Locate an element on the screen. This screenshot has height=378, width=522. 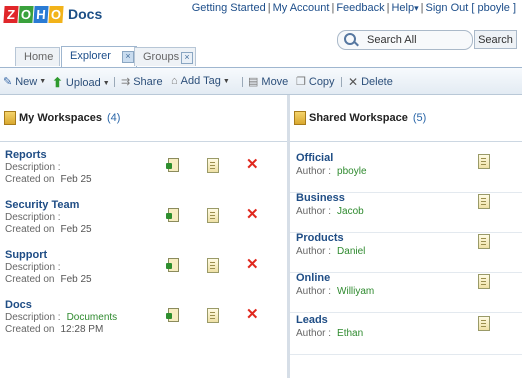
sign-out-link: Sign Out [ pboyle ] is located at coordinates (471, 8).